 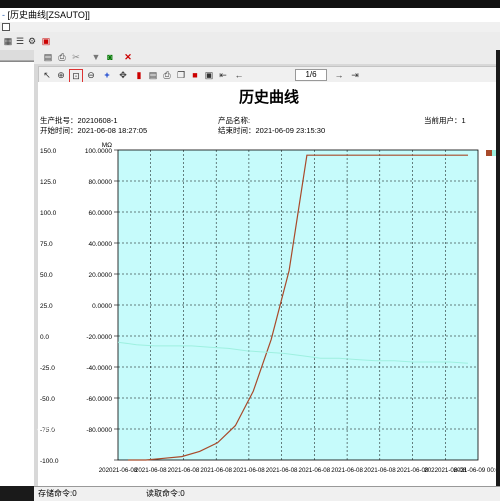 I want to click on back-icon: ↖, so click(x=47, y=75).